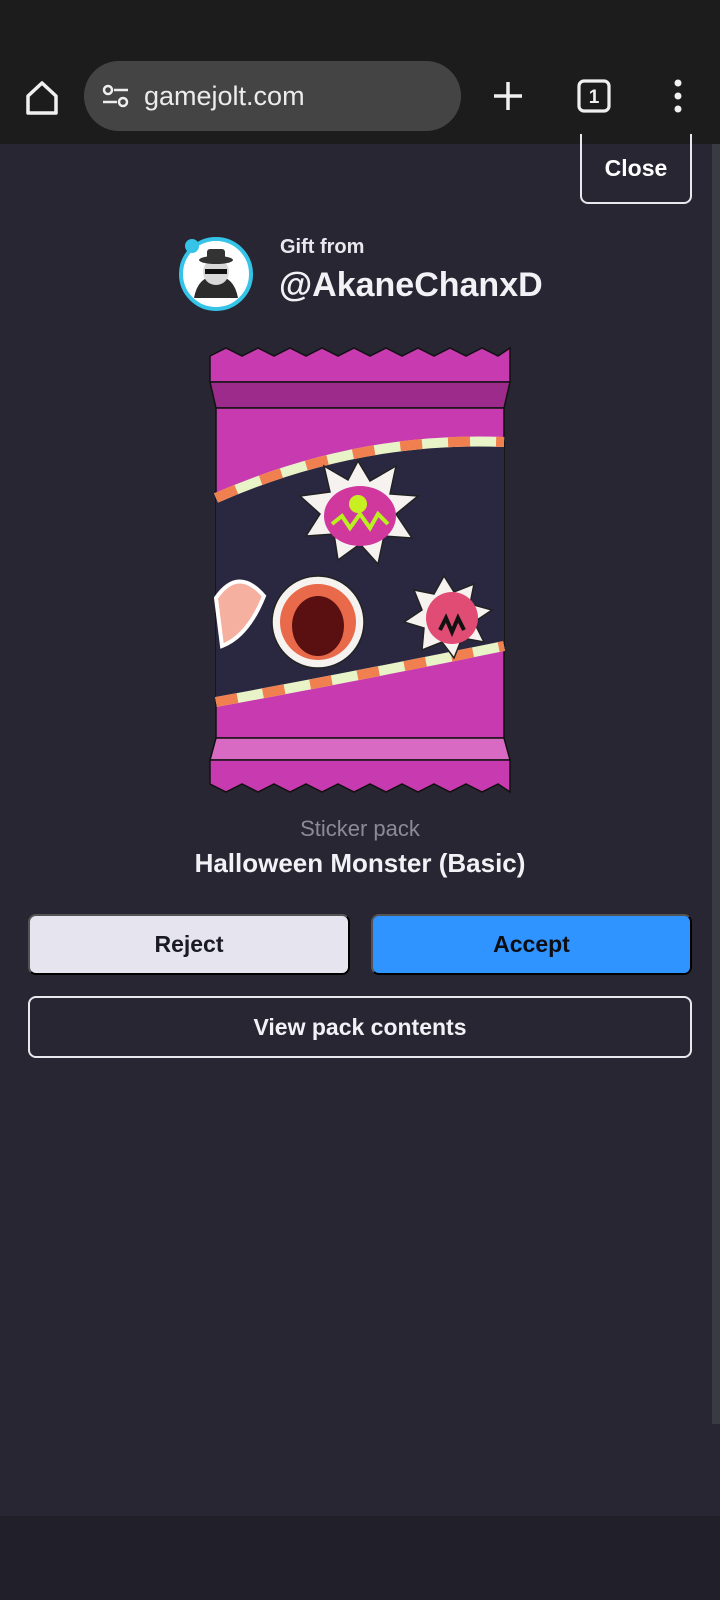  What do you see at coordinates (360, 1558) in the screenshot?
I see `bottom-nav-area` at bounding box center [360, 1558].